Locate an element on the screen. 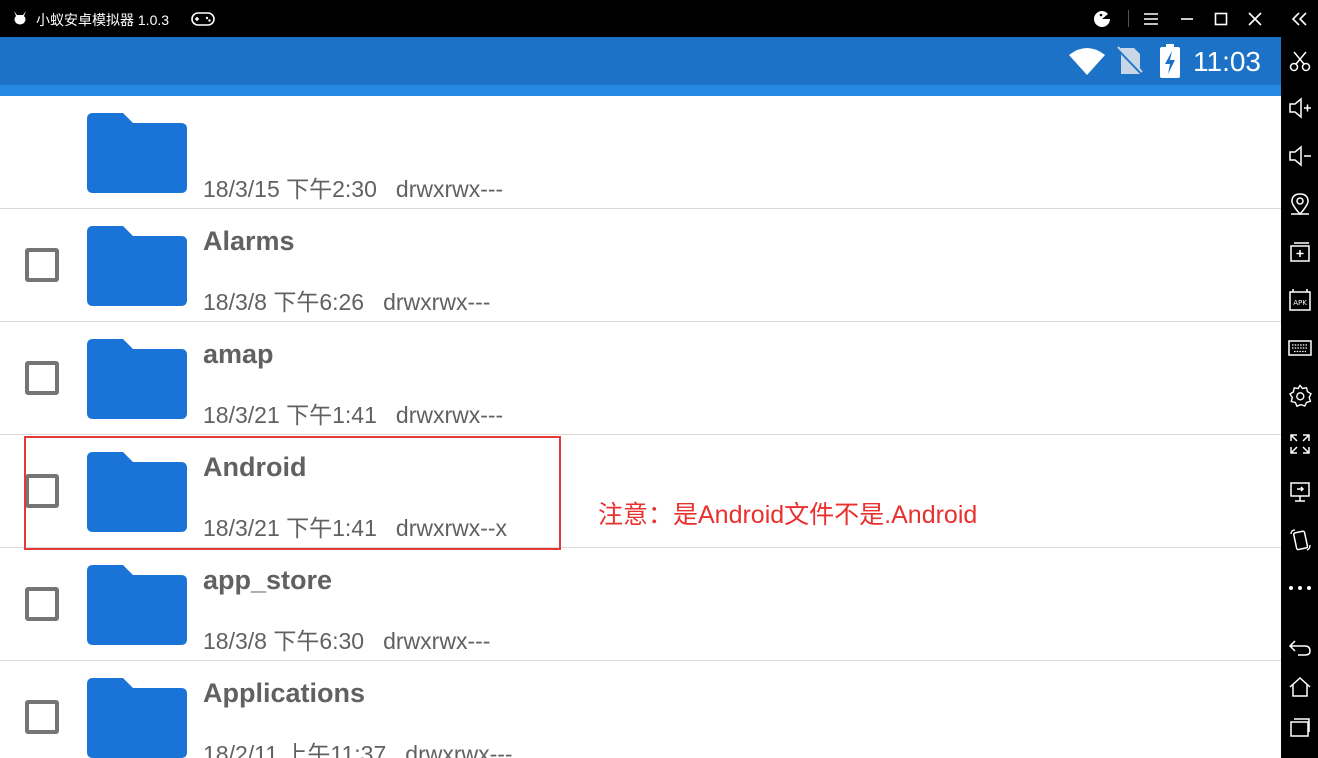 The image size is (1318, 758). file-name: Alarms is located at coordinates (249, 241).